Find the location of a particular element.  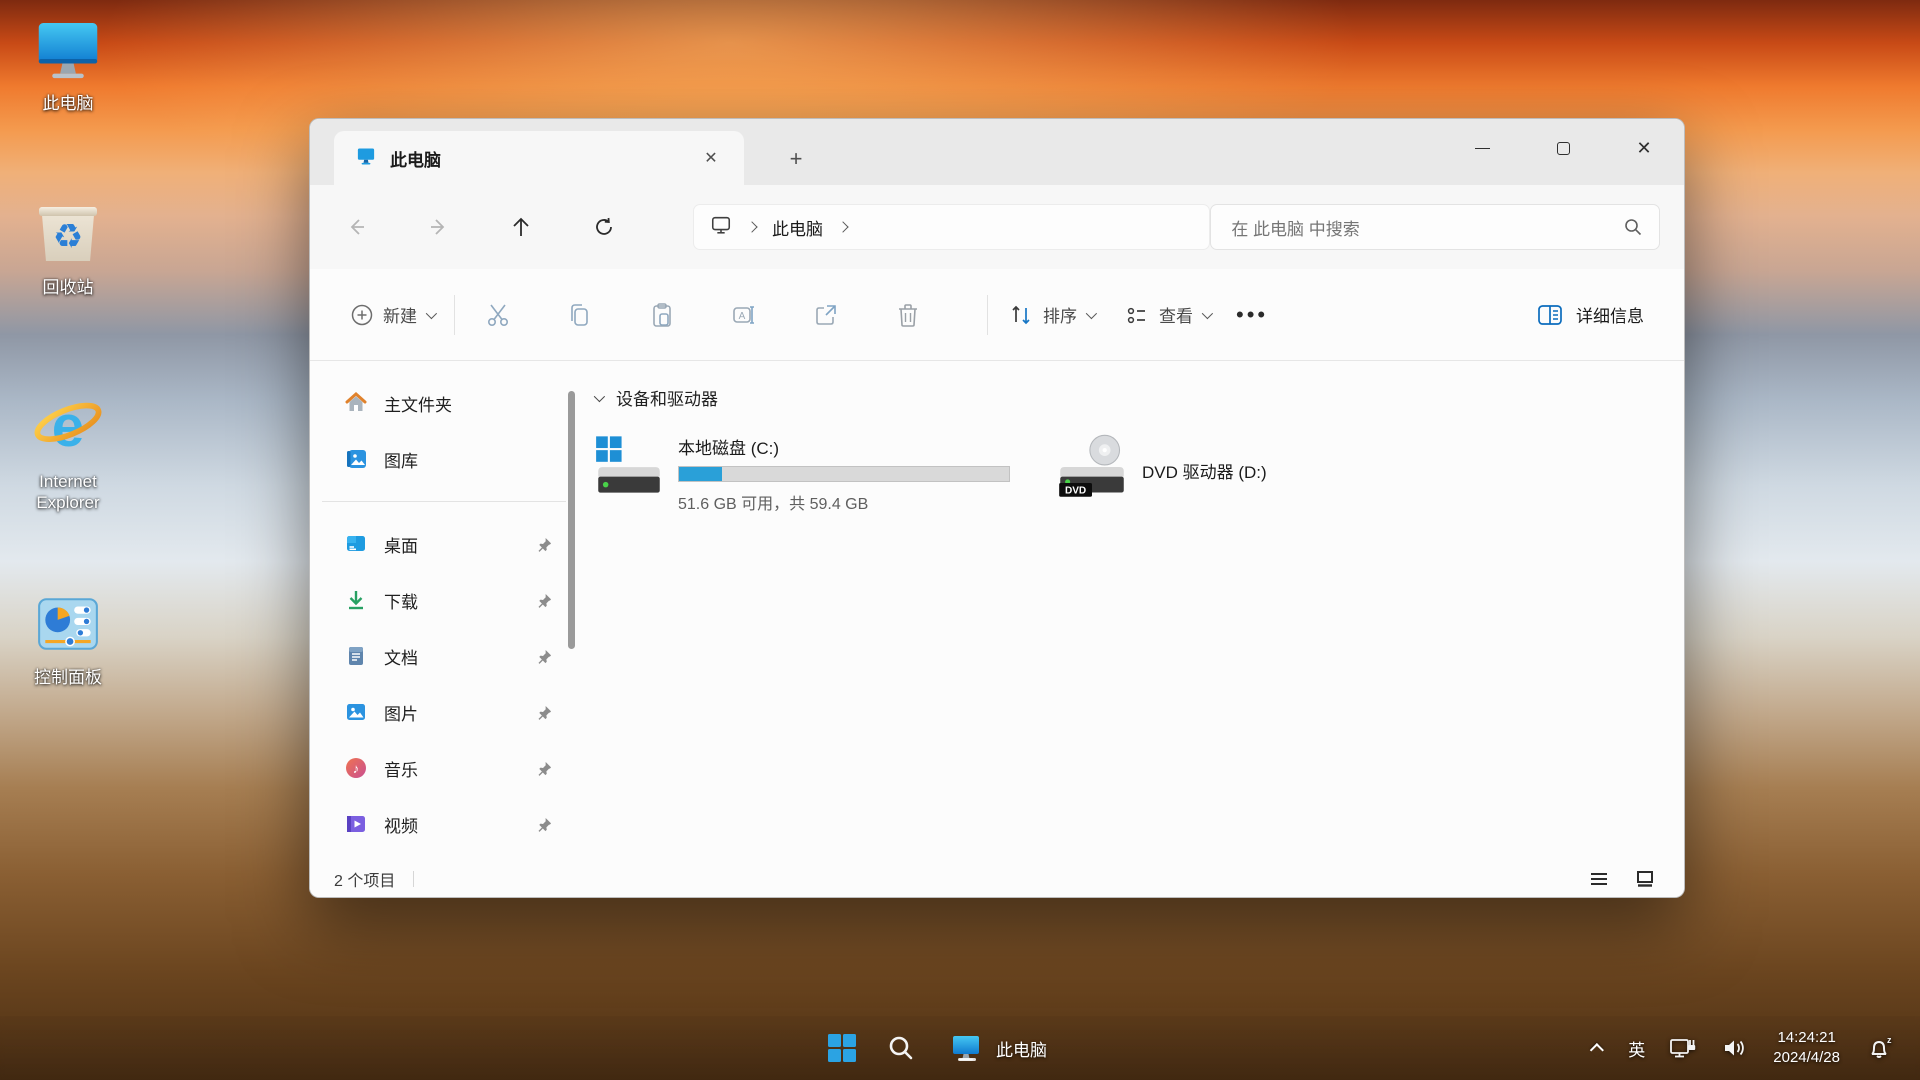

view-icon is located at coordinates (1136, 315).